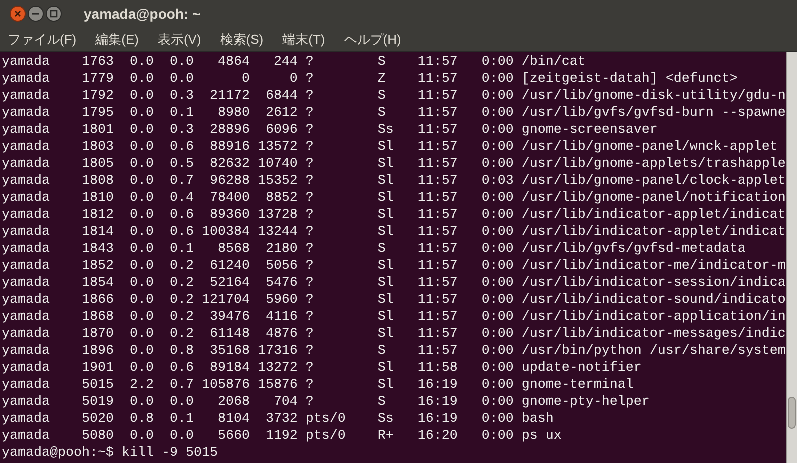 This screenshot has height=463, width=797. Describe the element at coordinates (294, 62) in the screenshot. I see `terminal-line: yamada 1763 0.0 0.0 4864 244 ? S 11:57 0:00 /bin/cat` at that location.